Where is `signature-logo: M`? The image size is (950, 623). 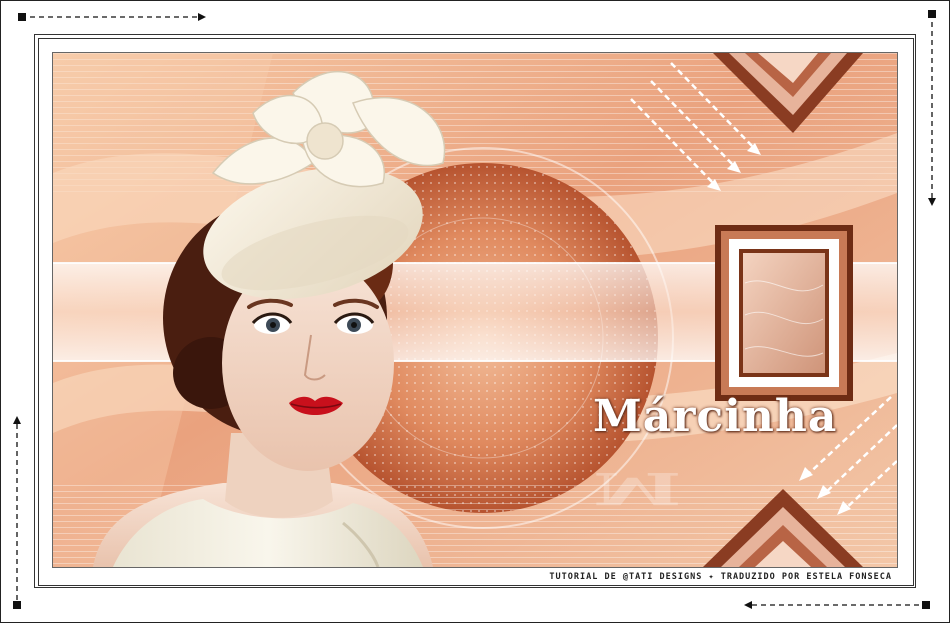 signature-logo: M is located at coordinates (637, 488).